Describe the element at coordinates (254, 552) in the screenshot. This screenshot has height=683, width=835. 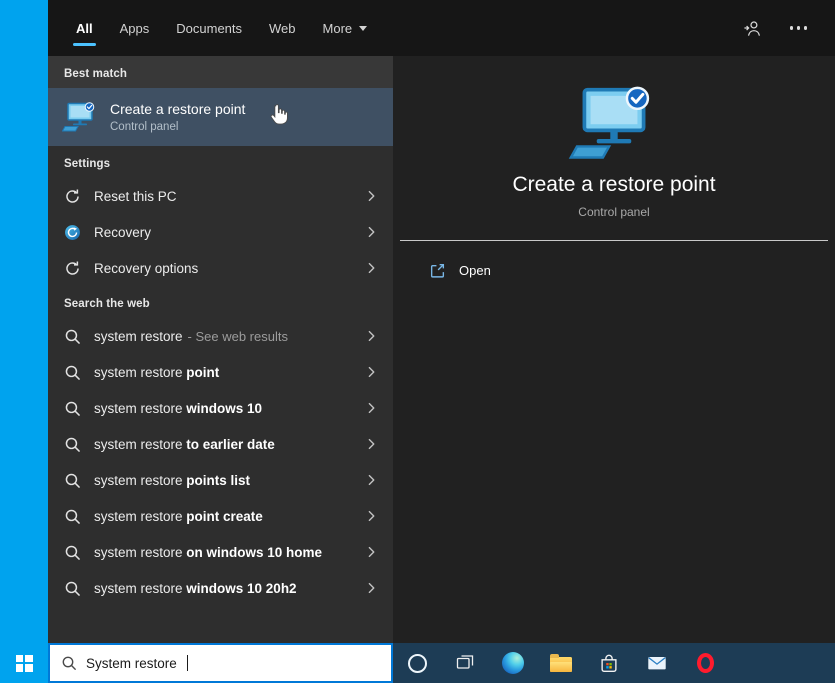
I see `suggestion-completion: on windows 10 home` at that location.